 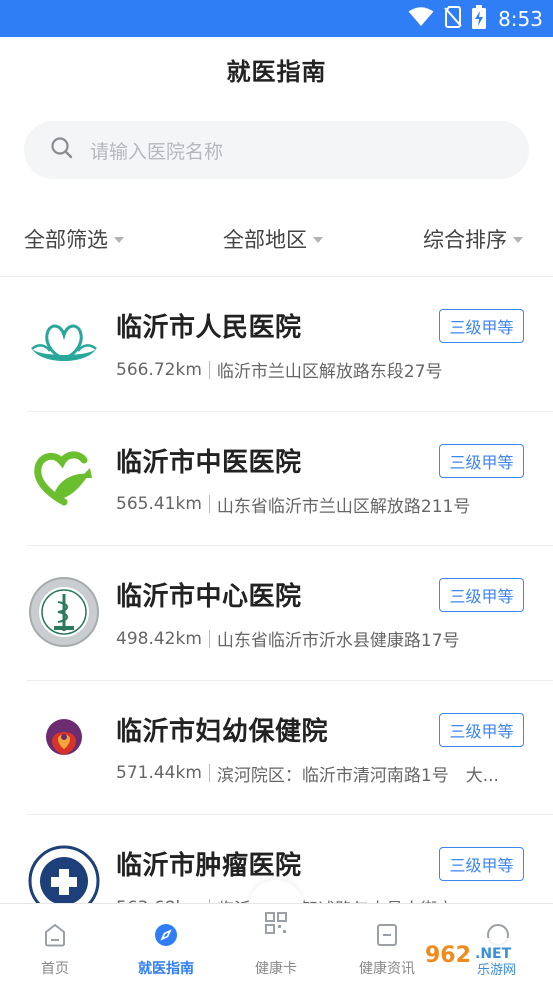 What do you see at coordinates (276, 71) in the screenshot?
I see `page-title: 就医指南` at bounding box center [276, 71].